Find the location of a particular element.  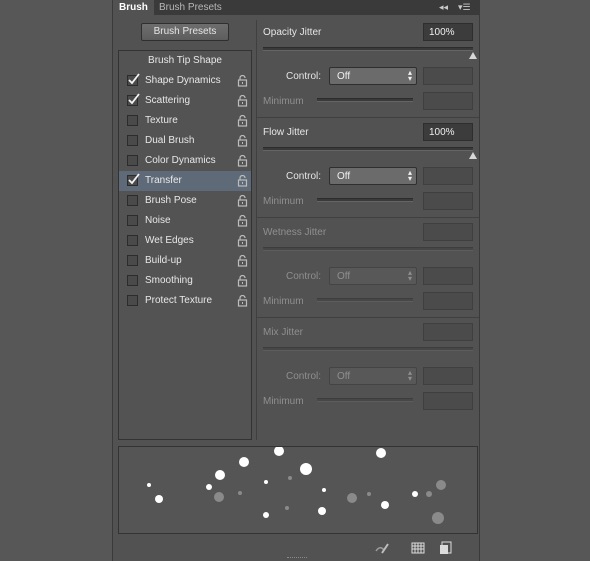

list-item-scattering: Scattering is located at coordinates (185, 101).